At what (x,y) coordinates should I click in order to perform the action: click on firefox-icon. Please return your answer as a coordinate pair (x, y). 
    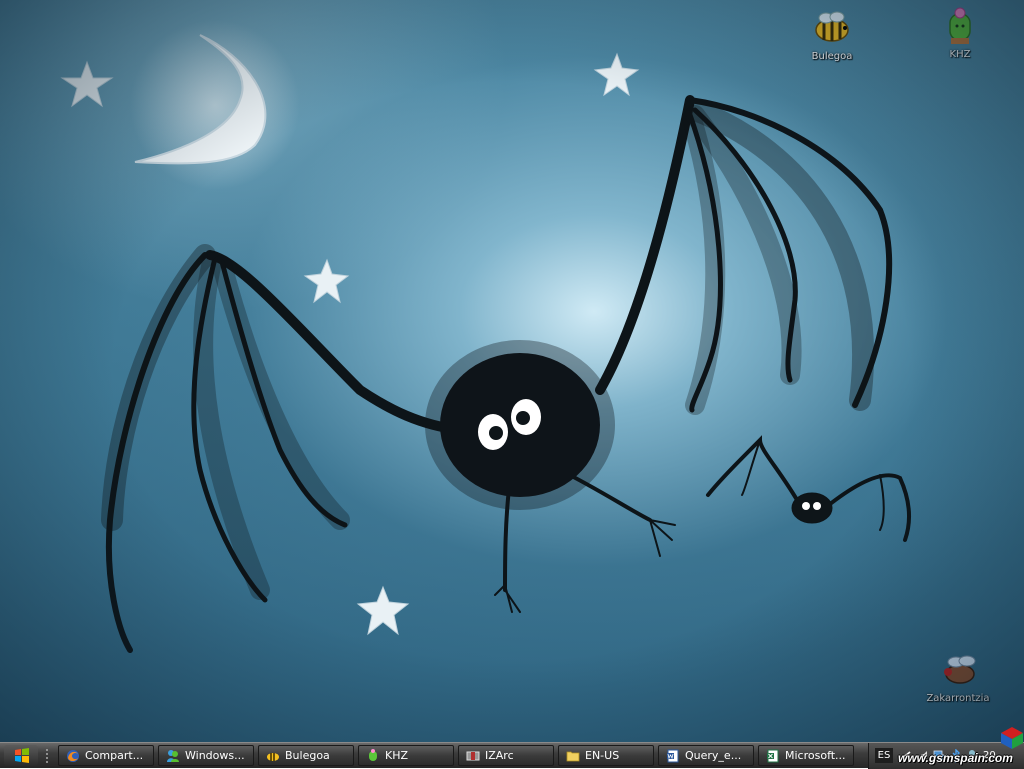
    Looking at the image, I should click on (73, 755).